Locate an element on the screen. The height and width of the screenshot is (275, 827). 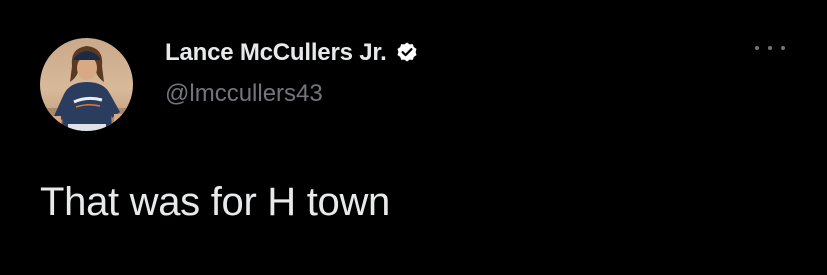
profile-photo-icon is located at coordinates (86, 84).